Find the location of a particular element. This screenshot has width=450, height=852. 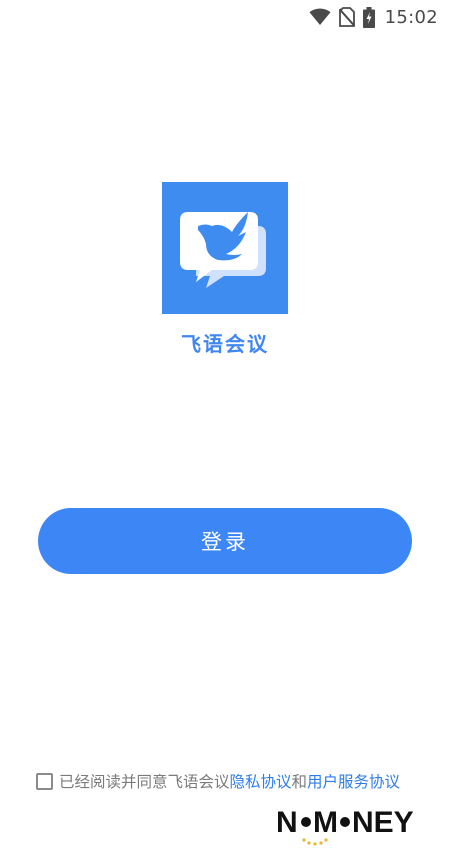

agreement-checkbox is located at coordinates (44, 781).